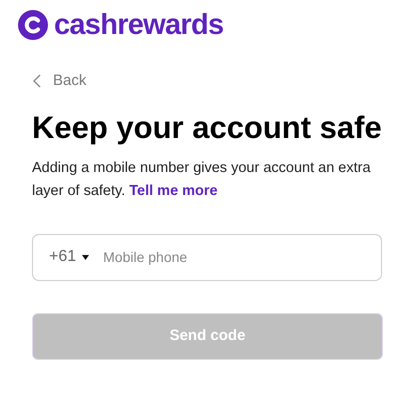 This screenshot has height=415, width=414. I want to click on tell-me-more-link: Tell me more, so click(173, 190).